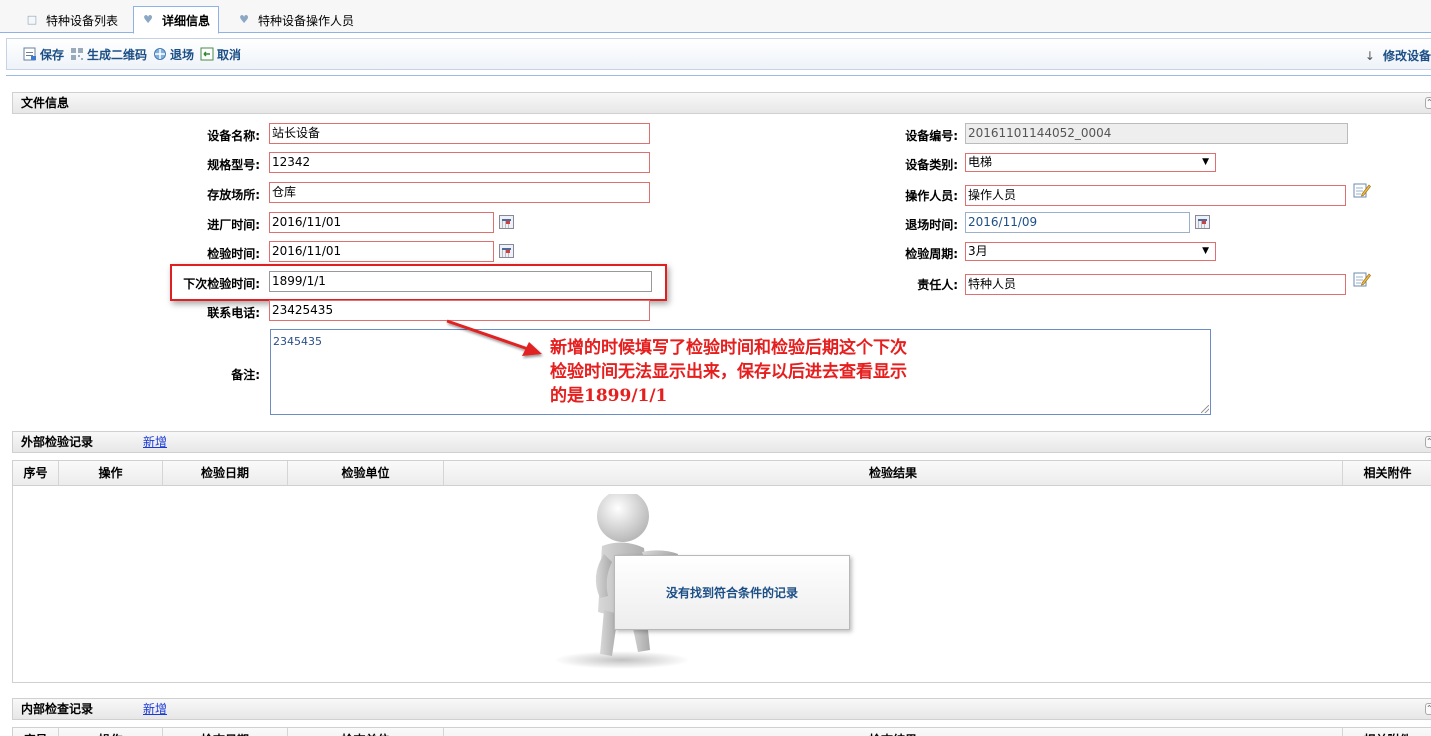 The height and width of the screenshot is (736, 1431). What do you see at coordinates (721, 709) in the screenshot?
I see `internal-records-header: 内部检查记录 新增 ⌃` at bounding box center [721, 709].